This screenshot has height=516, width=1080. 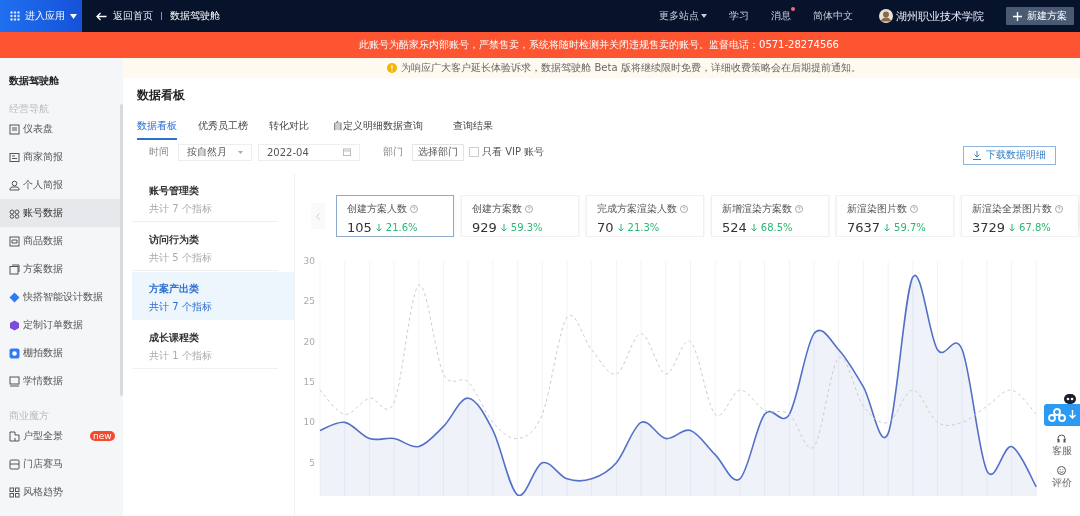 I want to click on category-item: 方案产出类 共计 7 个指标, so click(x=213, y=296).